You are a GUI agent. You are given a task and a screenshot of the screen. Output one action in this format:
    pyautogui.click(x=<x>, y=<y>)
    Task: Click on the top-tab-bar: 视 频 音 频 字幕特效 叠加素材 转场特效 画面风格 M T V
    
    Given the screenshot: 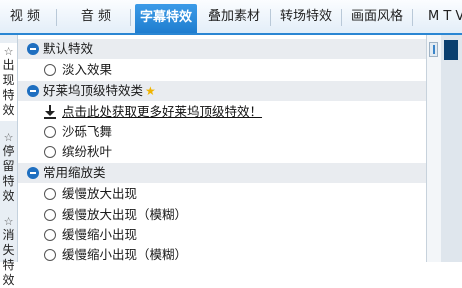 What is the action you would take?
    pyautogui.click(x=231, y=17)
    